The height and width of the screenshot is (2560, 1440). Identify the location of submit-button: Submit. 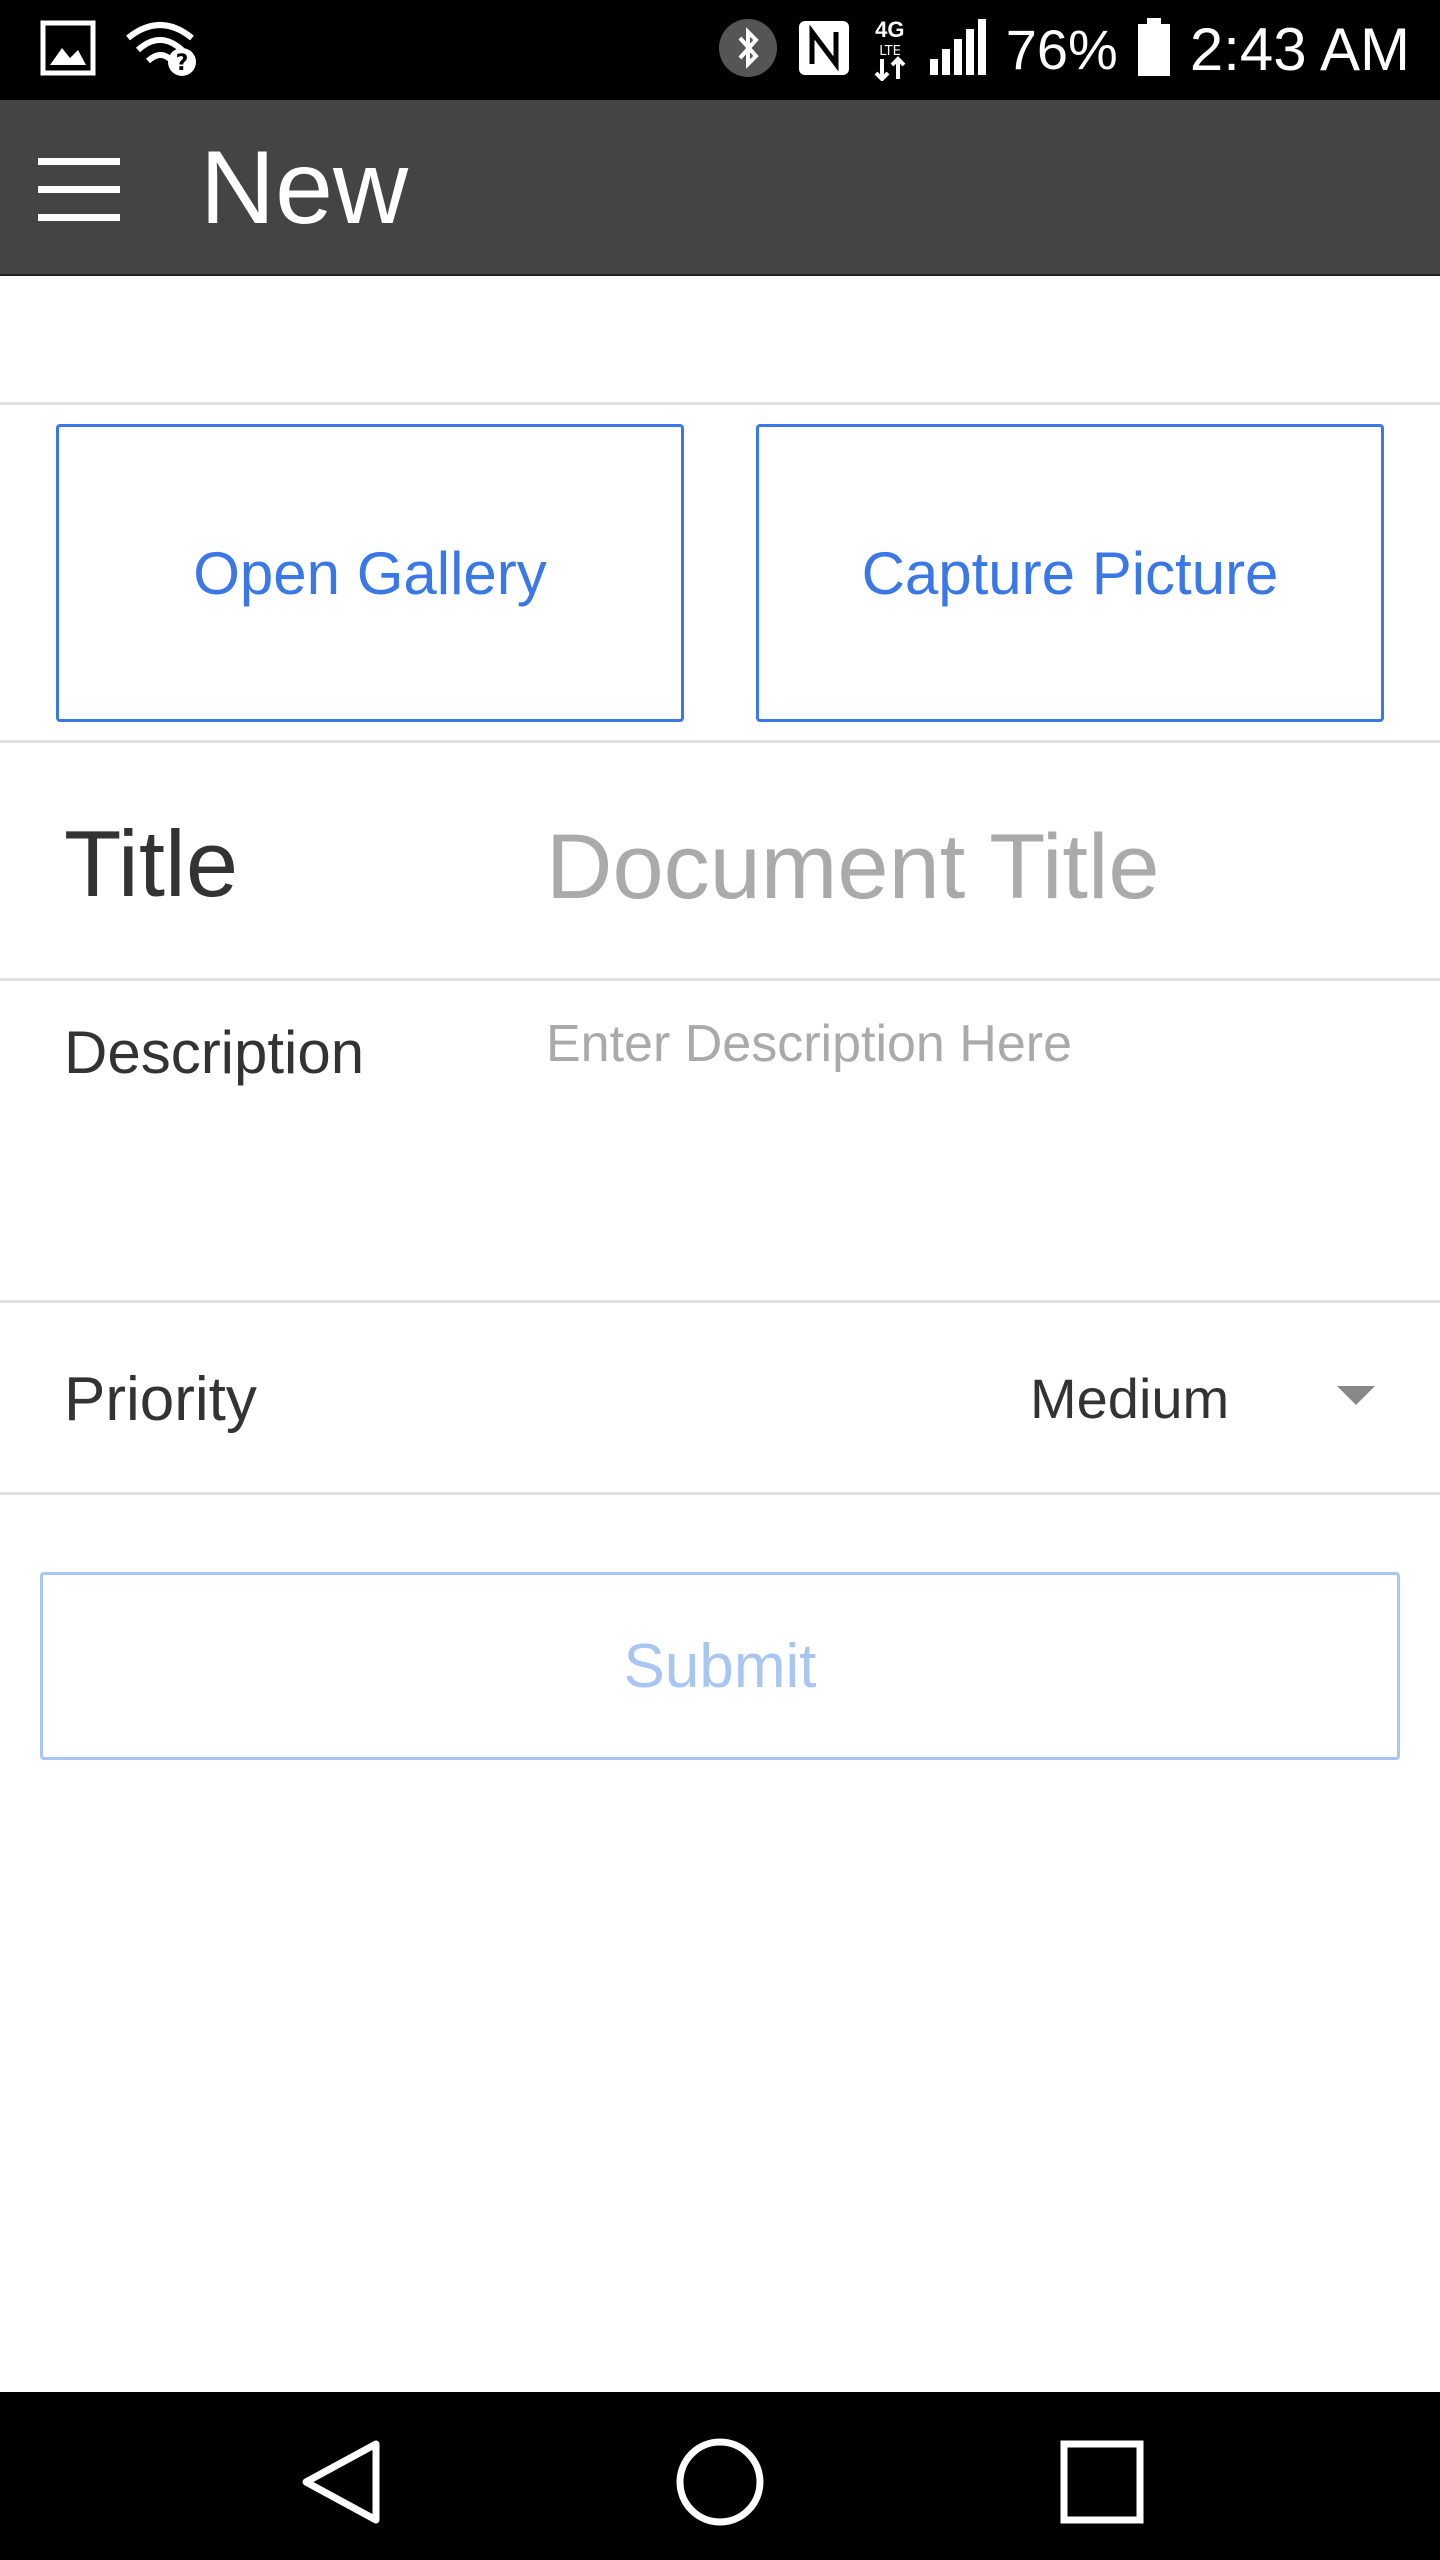
(720, 1666).